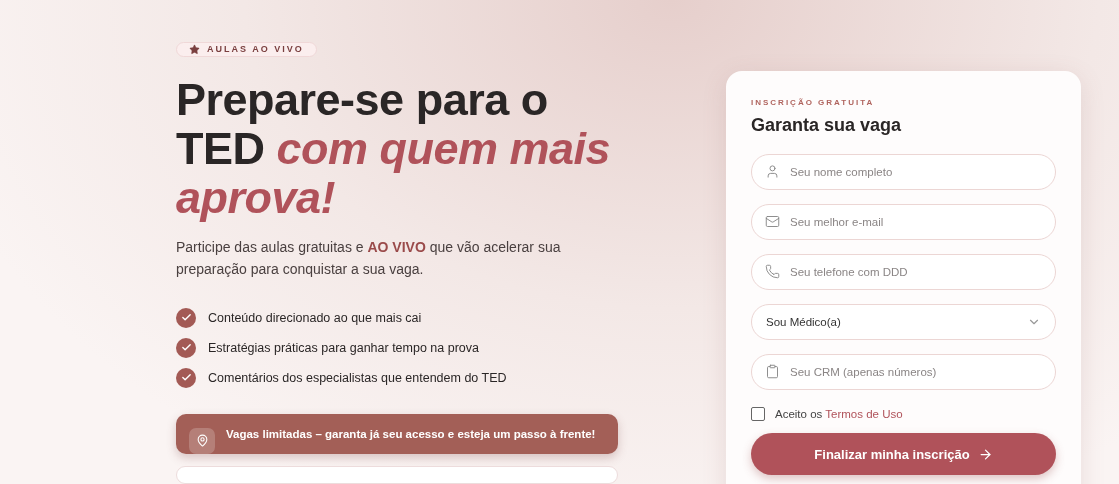 This screenshot has width=1119, height=484. Describe the element at coordinates (758, 414) in the screenshot. I see `terms-checkbox` at that location.